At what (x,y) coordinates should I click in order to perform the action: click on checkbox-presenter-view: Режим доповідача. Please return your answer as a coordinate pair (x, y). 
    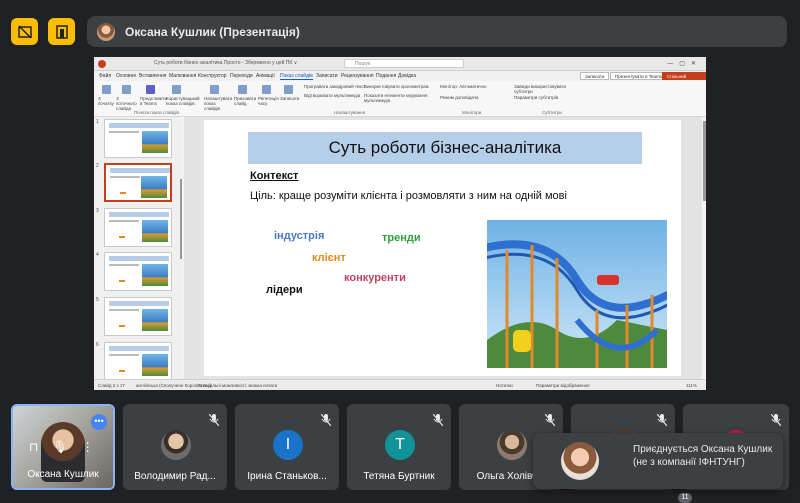
    Looking at the image, I should click on (465, 97).